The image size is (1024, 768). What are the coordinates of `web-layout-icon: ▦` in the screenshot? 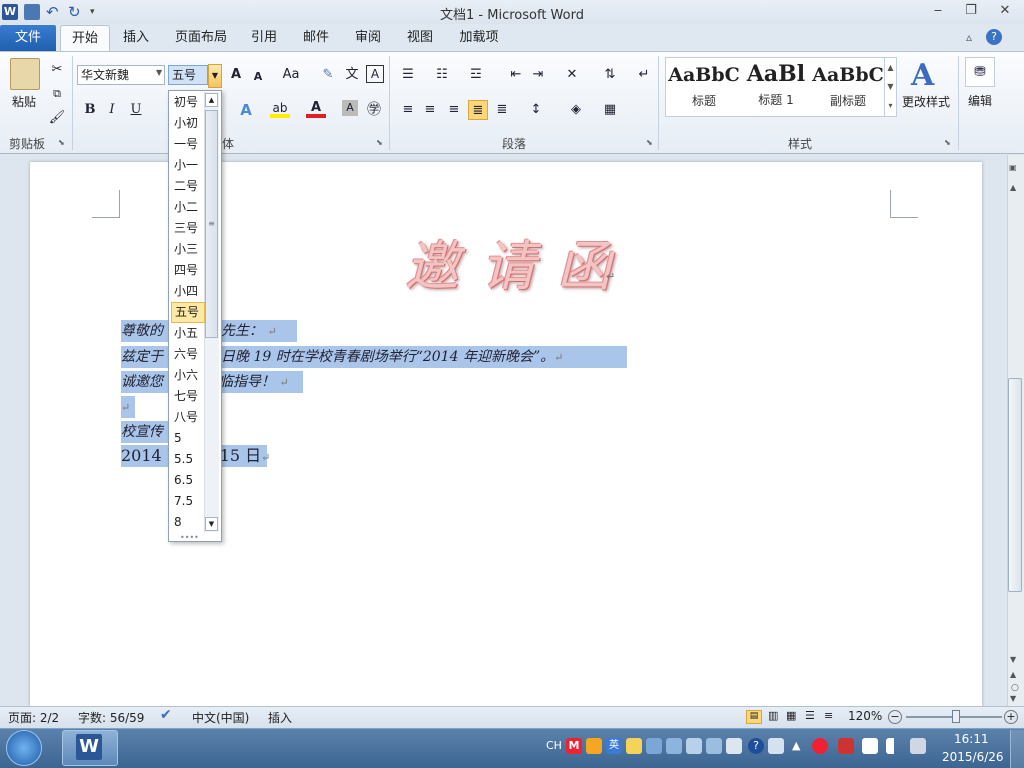 It's located at (791, 715).